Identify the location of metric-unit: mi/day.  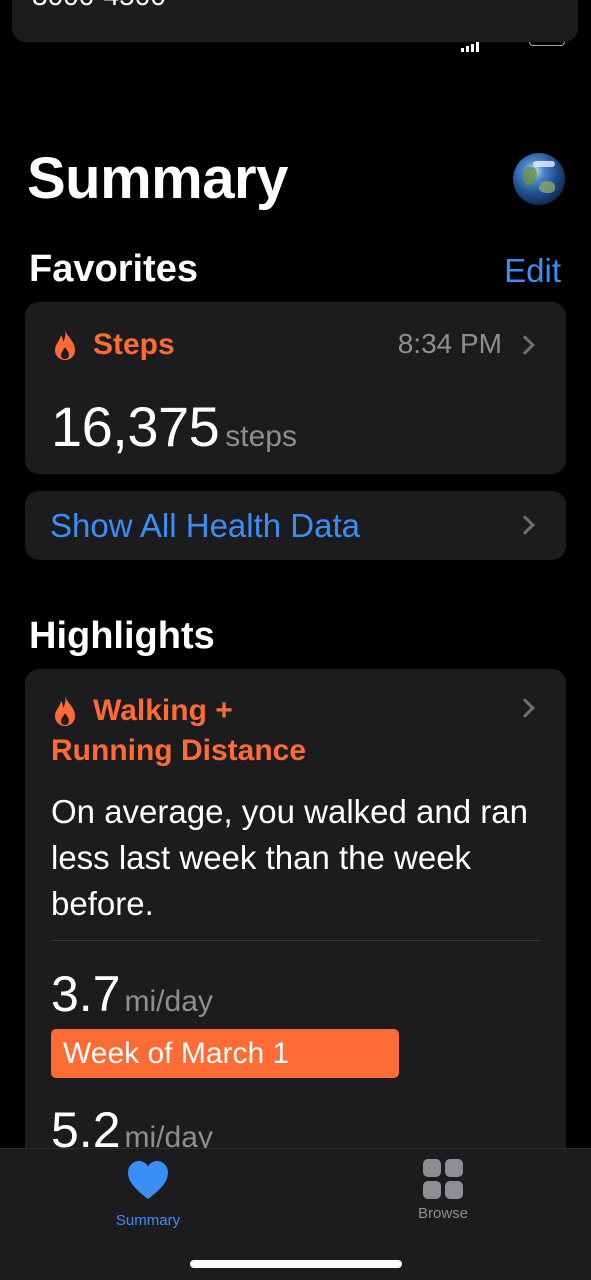
(168, 1001).